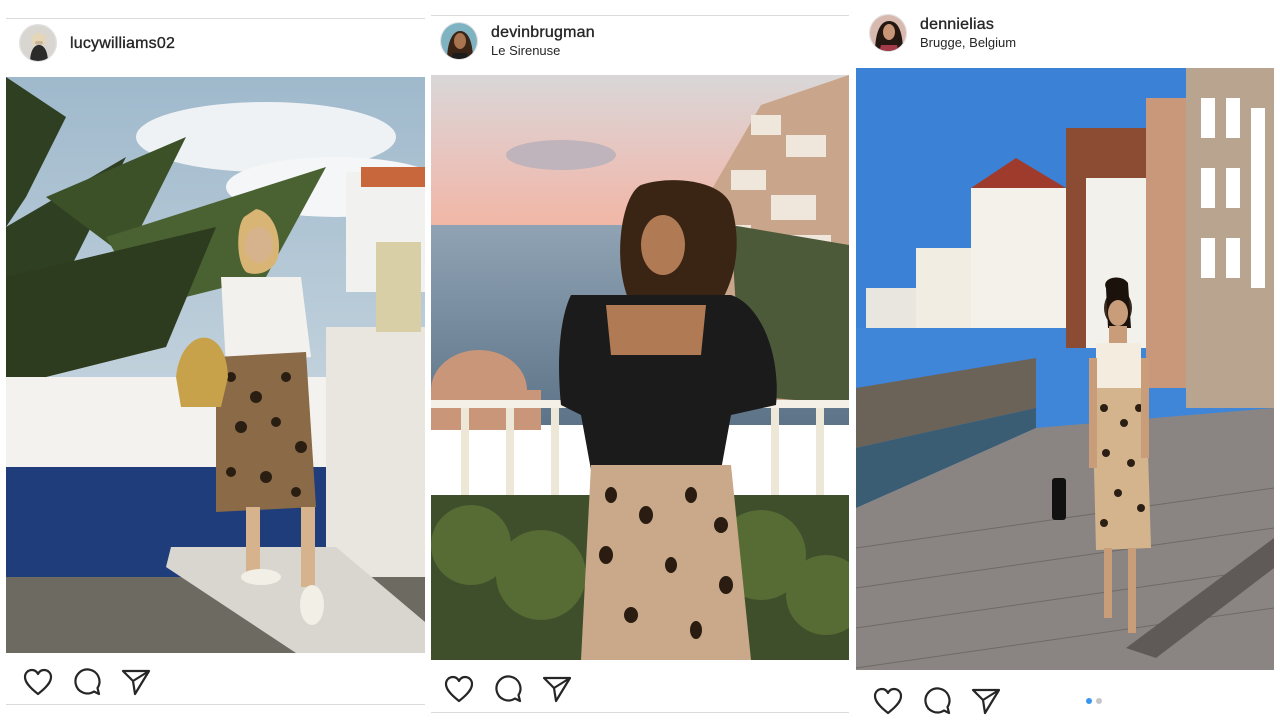 This screenshot has width=1280, height=723. I want to click on post-header: dennielias Brugge, Belgium, so click(1071, 33).